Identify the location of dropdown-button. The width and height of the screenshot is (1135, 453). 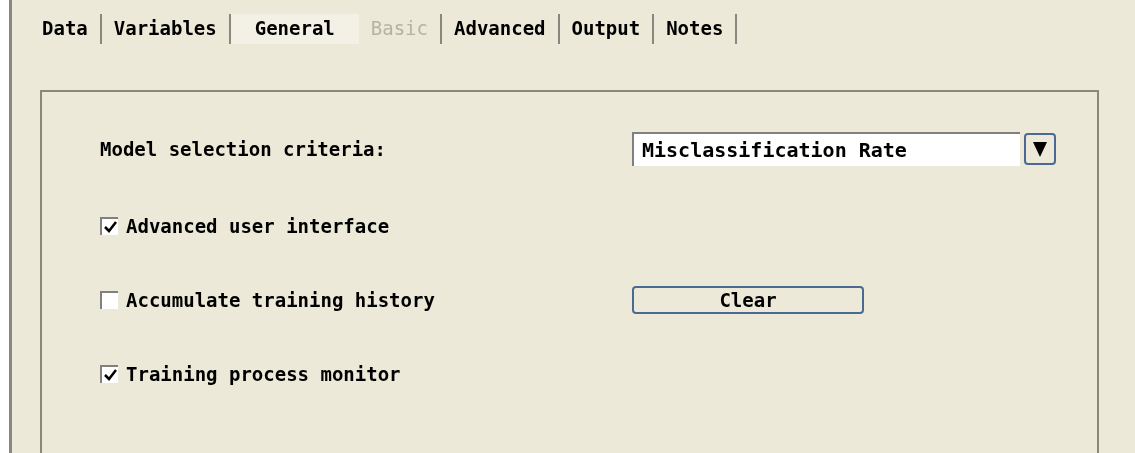
(1040, 149).